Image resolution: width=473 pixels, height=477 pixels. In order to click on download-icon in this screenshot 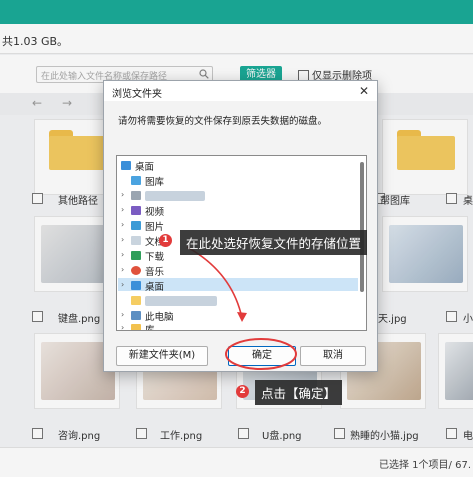, I will do `click(136, 255)`.